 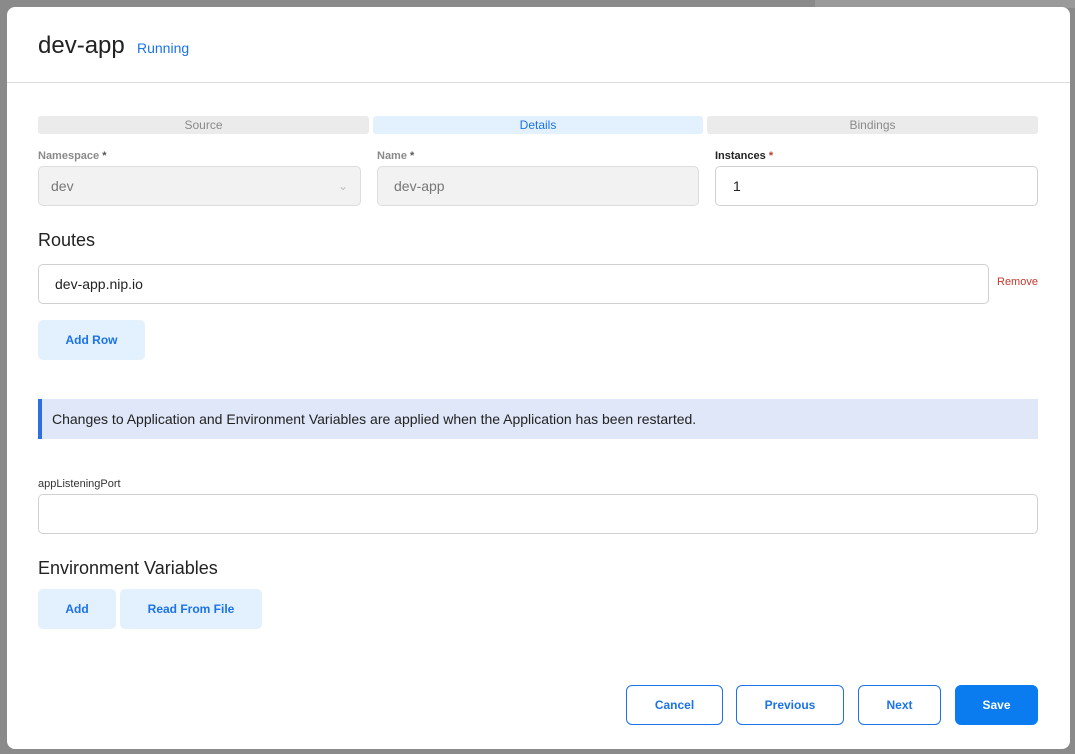 What do you see at coordinates (163, 48) in the screenshot?
I see `status-badge: Running` at bounding box center [163, 48].